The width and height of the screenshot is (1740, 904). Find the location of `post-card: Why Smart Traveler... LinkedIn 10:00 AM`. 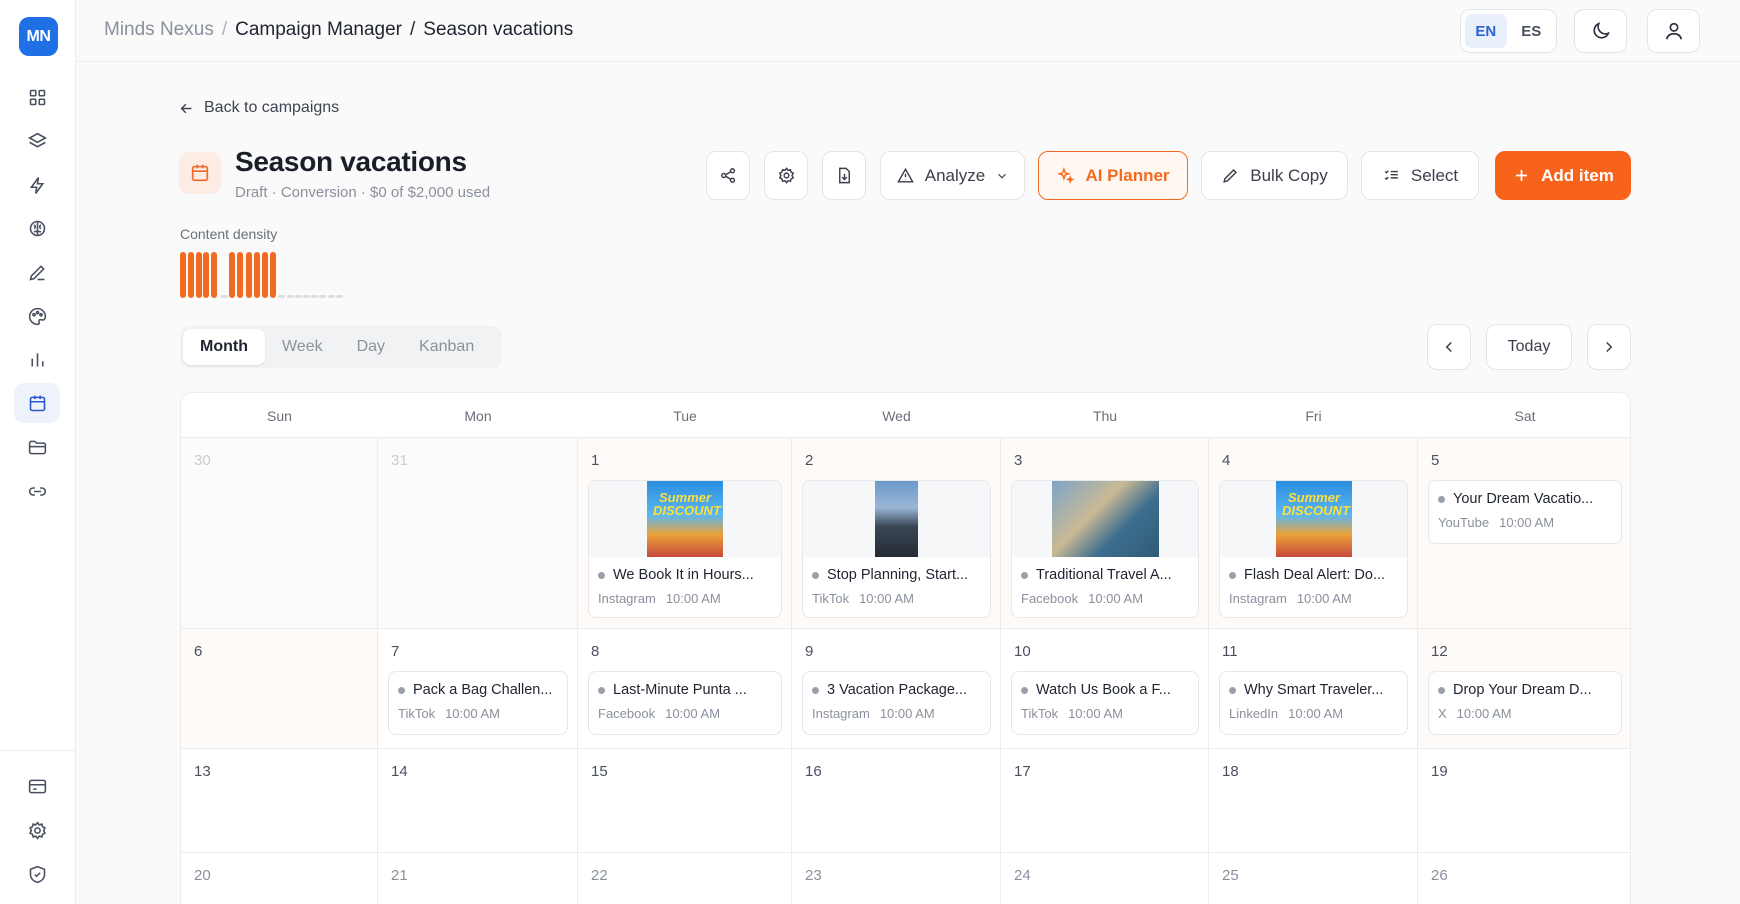

post-card: Why Smart Traveler... LinkedIn 10:00 AM is located at coordinates (1313, 703).